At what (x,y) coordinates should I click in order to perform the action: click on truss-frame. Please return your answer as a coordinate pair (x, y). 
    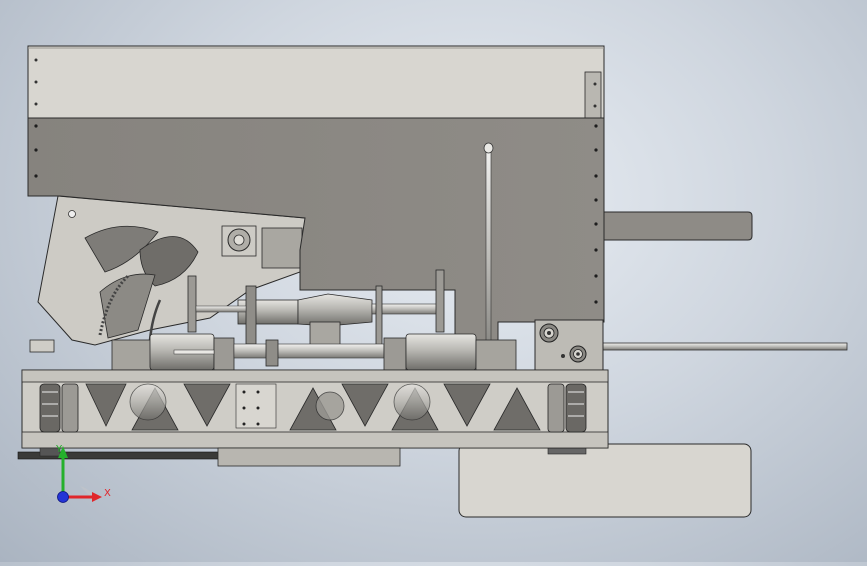
    Looking at the image, I should click on (315, 409).